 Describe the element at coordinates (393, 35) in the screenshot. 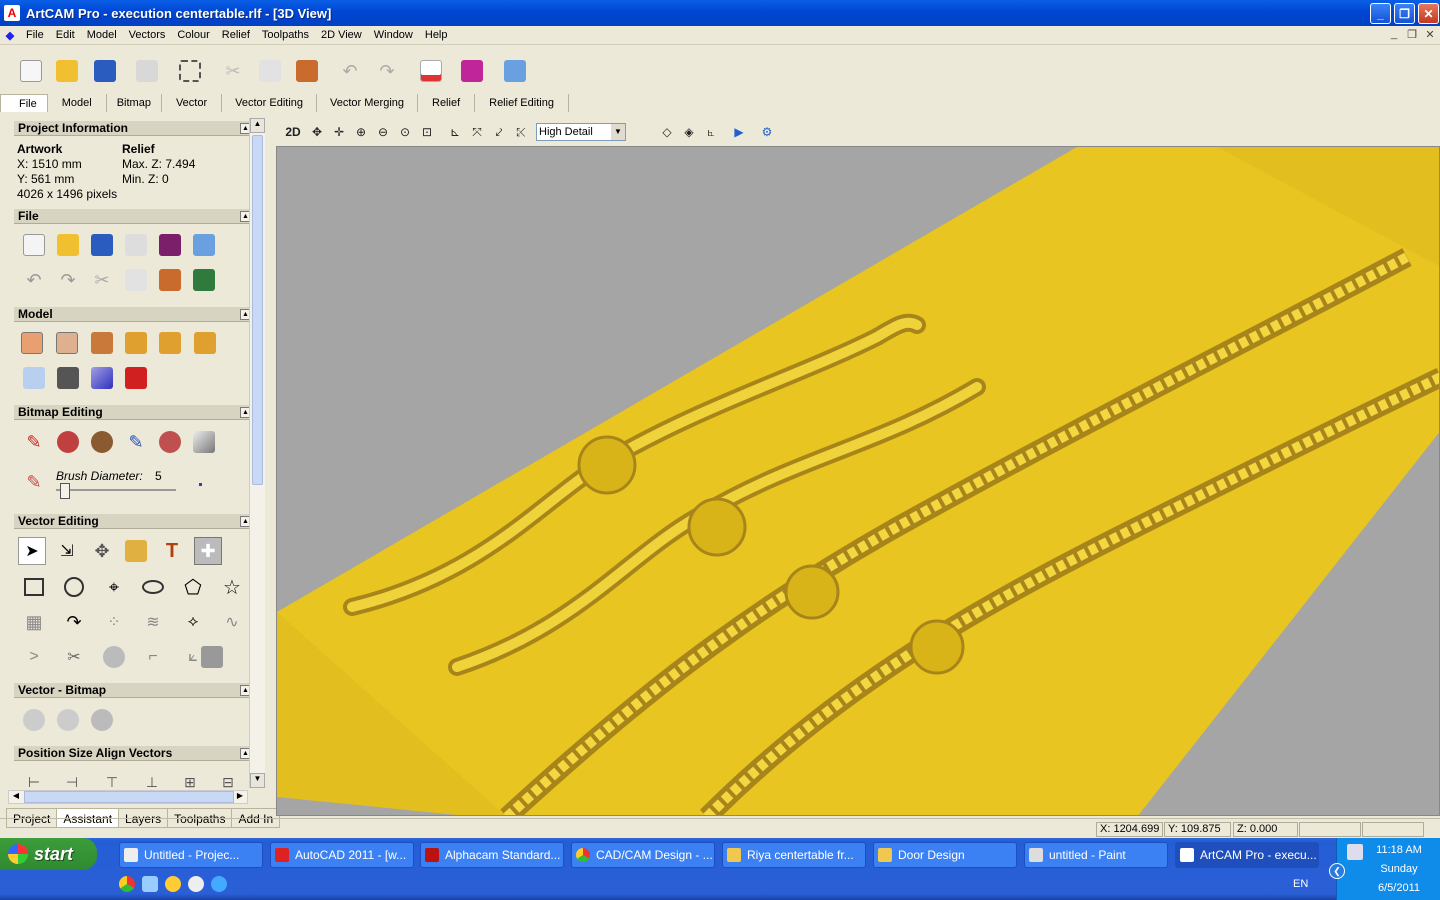

I see `menu-window: Window` at that location.